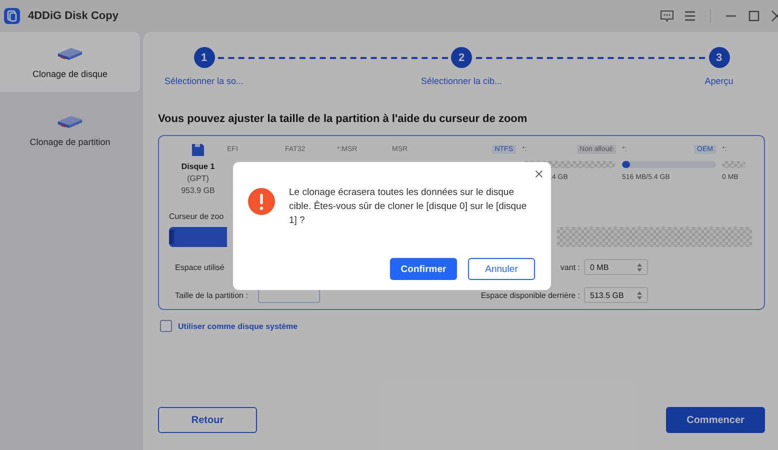 The height and width of the screenshot is (450, 778). What do you see at coordinates (198, 178) in the screenshot?
I see `disk-scheme: (GPT)` at bounding box center [198, 178].